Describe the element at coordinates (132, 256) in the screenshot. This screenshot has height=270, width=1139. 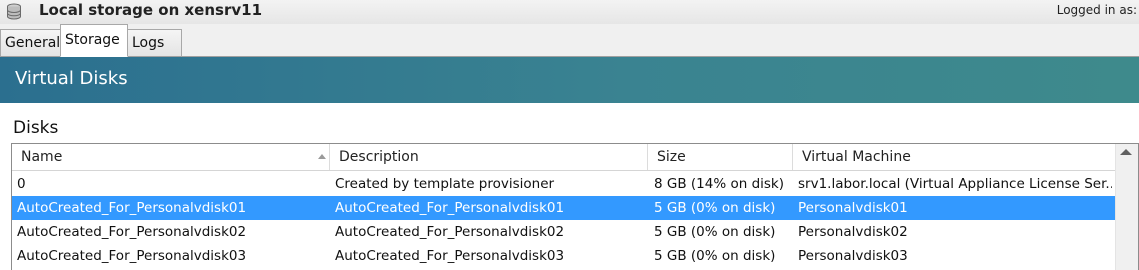
I see `cell-name: AutoCreated_For_Personalvdisk03` at that location.